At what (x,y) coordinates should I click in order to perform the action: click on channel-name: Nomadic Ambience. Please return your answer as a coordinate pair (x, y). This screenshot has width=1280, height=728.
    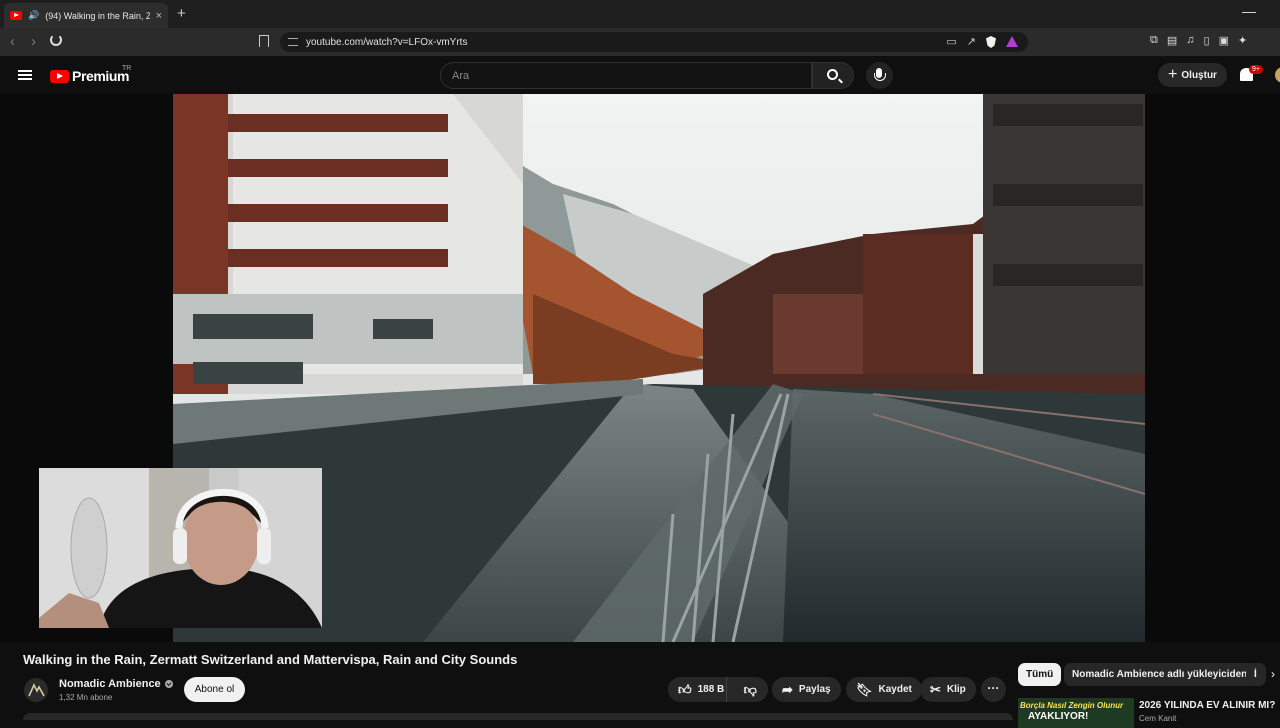
    Looking at the image, I should click on (116, 684).